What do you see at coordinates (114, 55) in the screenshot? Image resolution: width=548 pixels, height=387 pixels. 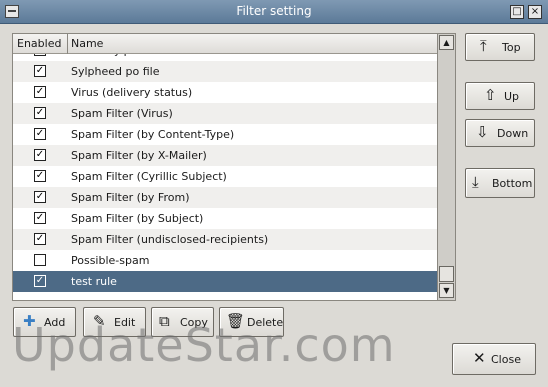 I see `filter-name: About Sylpheed` at bounding box center [114, 55].